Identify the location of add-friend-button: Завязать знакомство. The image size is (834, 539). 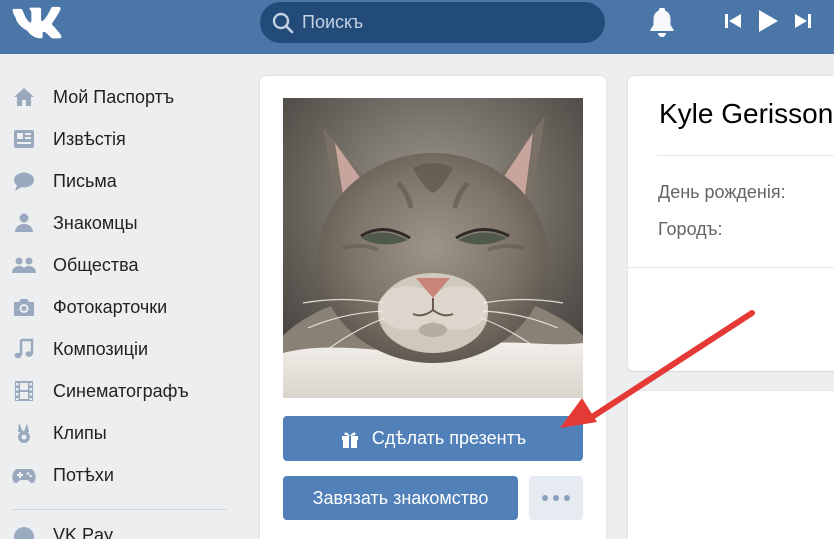
(400, 498).